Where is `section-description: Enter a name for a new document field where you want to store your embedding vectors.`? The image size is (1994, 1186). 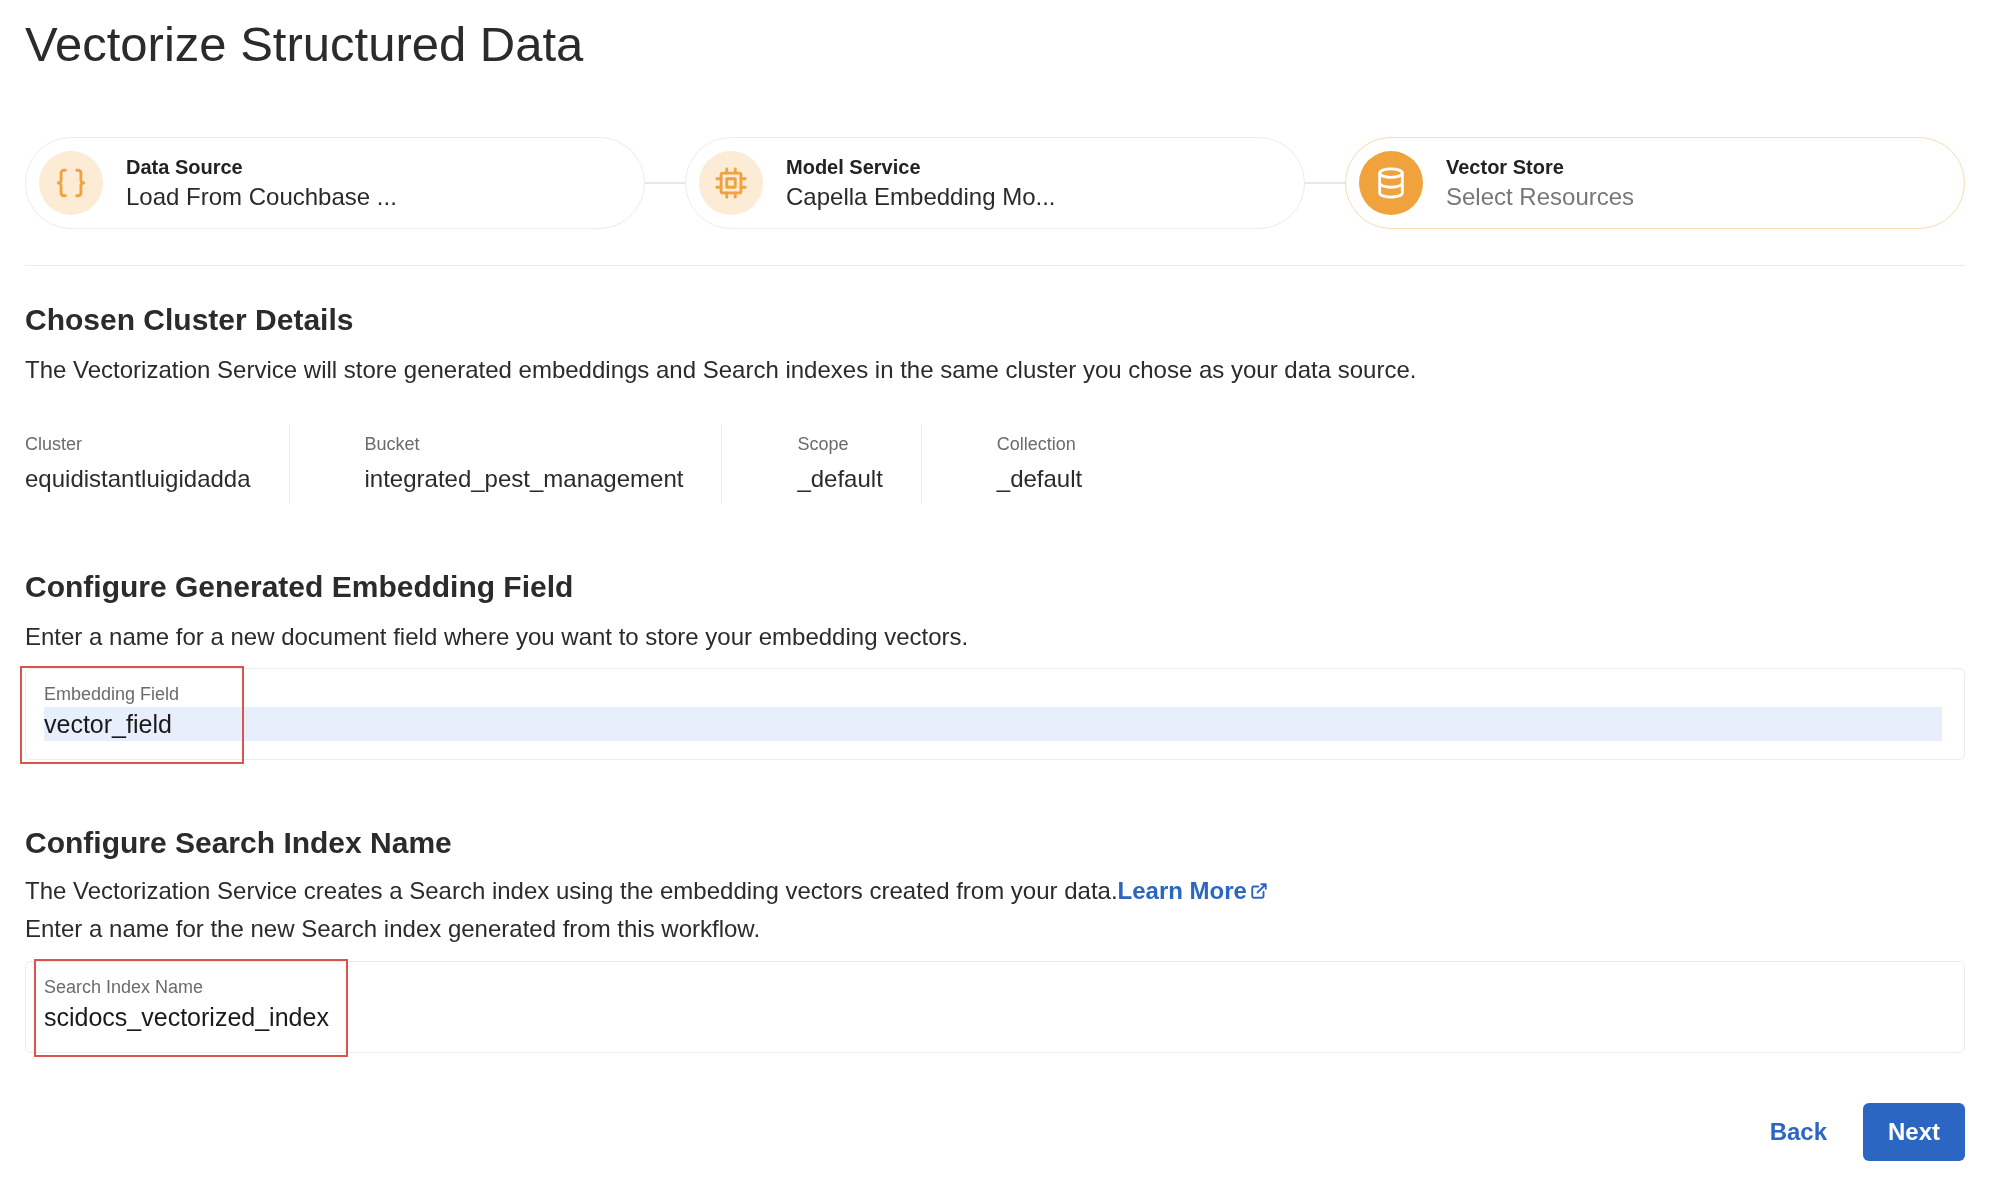
section-description: Enter a name for a new document field where you want to store your embedding vectors. is located at coordinates (497, 637).